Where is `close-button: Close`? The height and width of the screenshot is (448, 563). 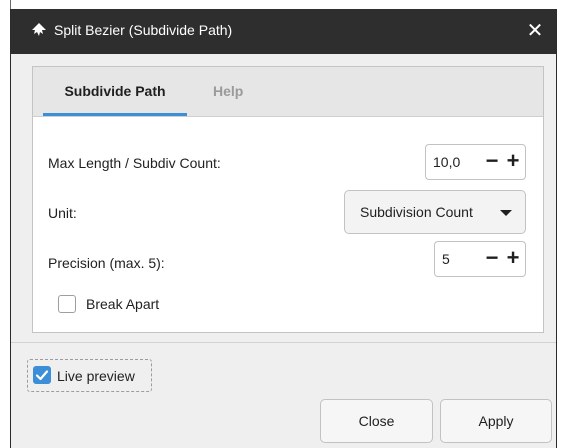
close-button: Close is located at coordinates (376, 421).